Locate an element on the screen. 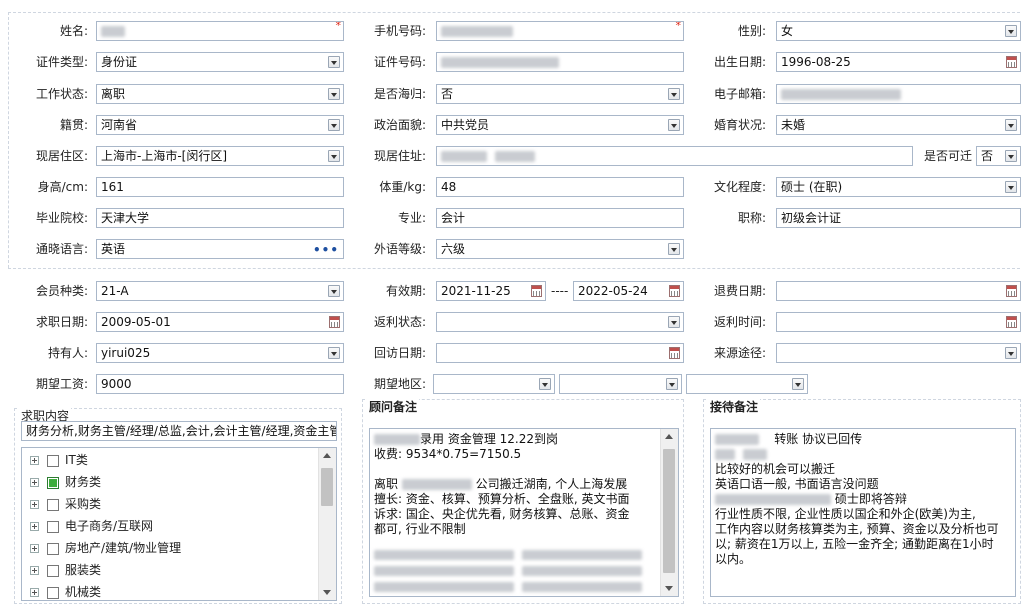 The height and width of the screenshot is (606, 1022). area-city-select is located at coordinates (620, 384).